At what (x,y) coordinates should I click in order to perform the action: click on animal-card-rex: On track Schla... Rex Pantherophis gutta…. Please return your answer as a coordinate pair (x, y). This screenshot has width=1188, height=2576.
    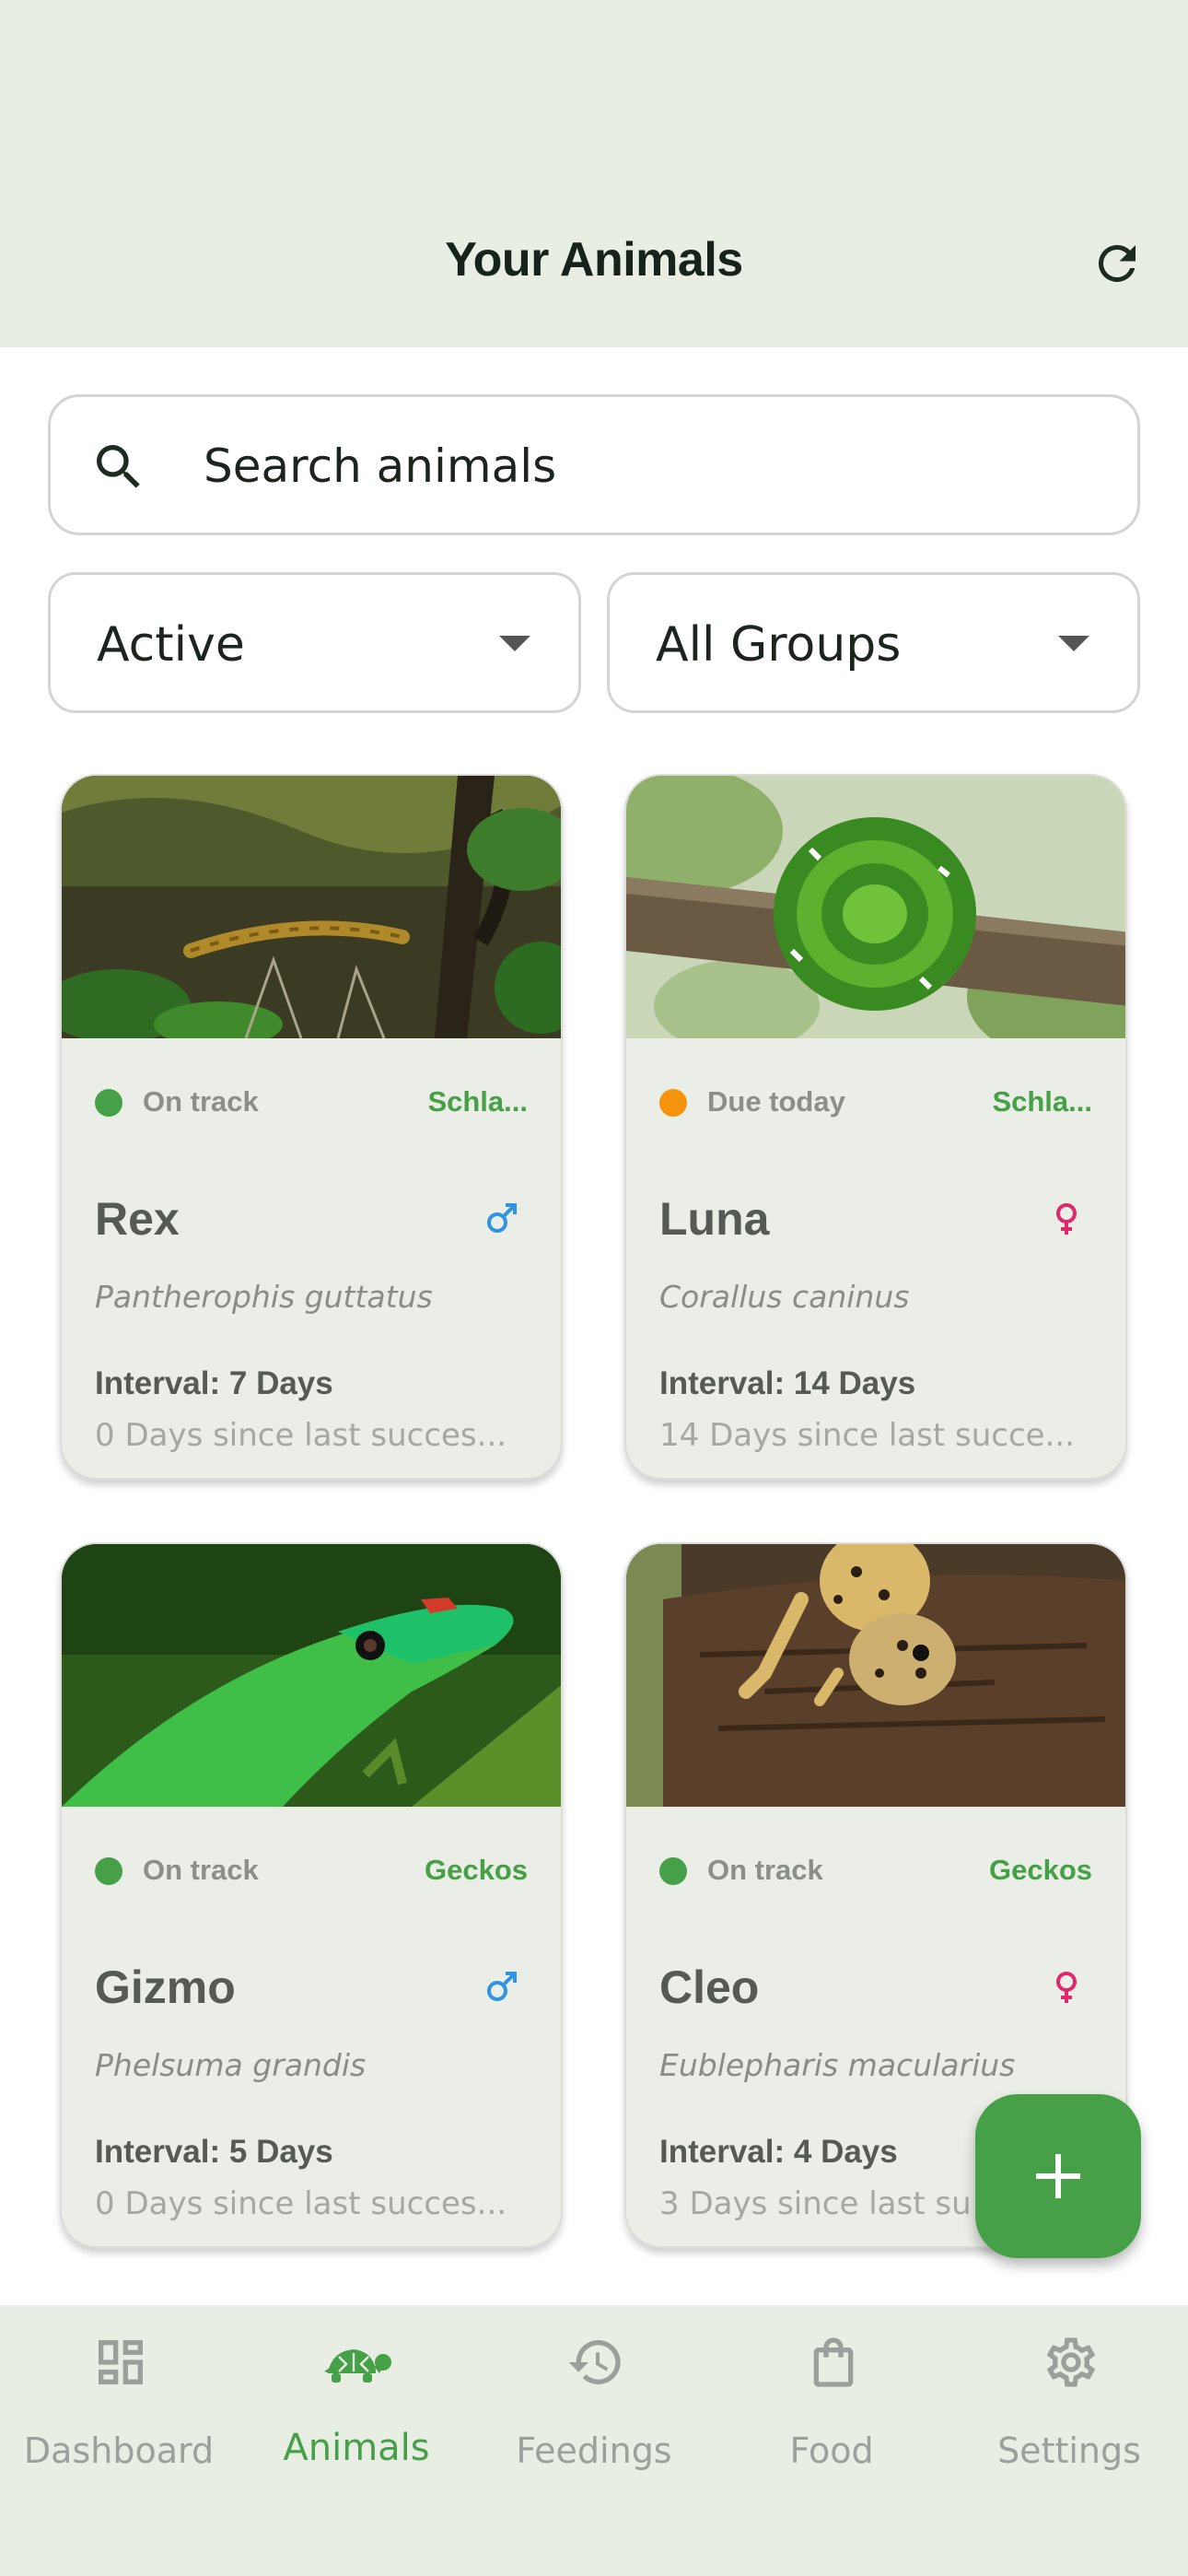
    Looking at the image, I should click on (311, 1127).